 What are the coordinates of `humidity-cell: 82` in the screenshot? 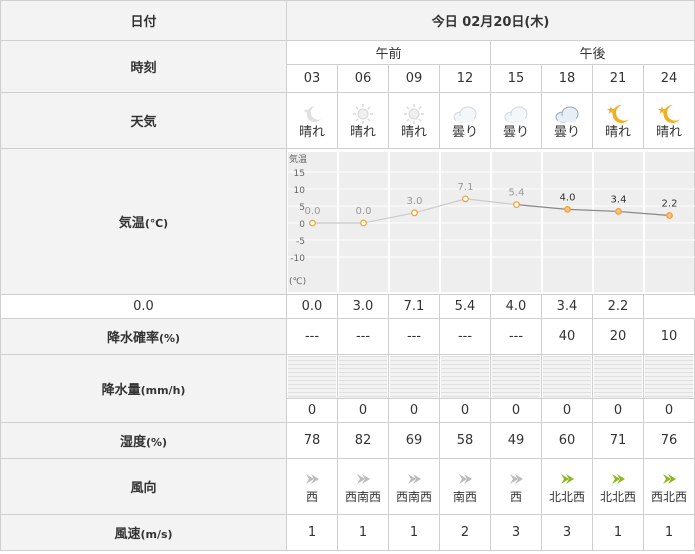 It's located at (363, 440).